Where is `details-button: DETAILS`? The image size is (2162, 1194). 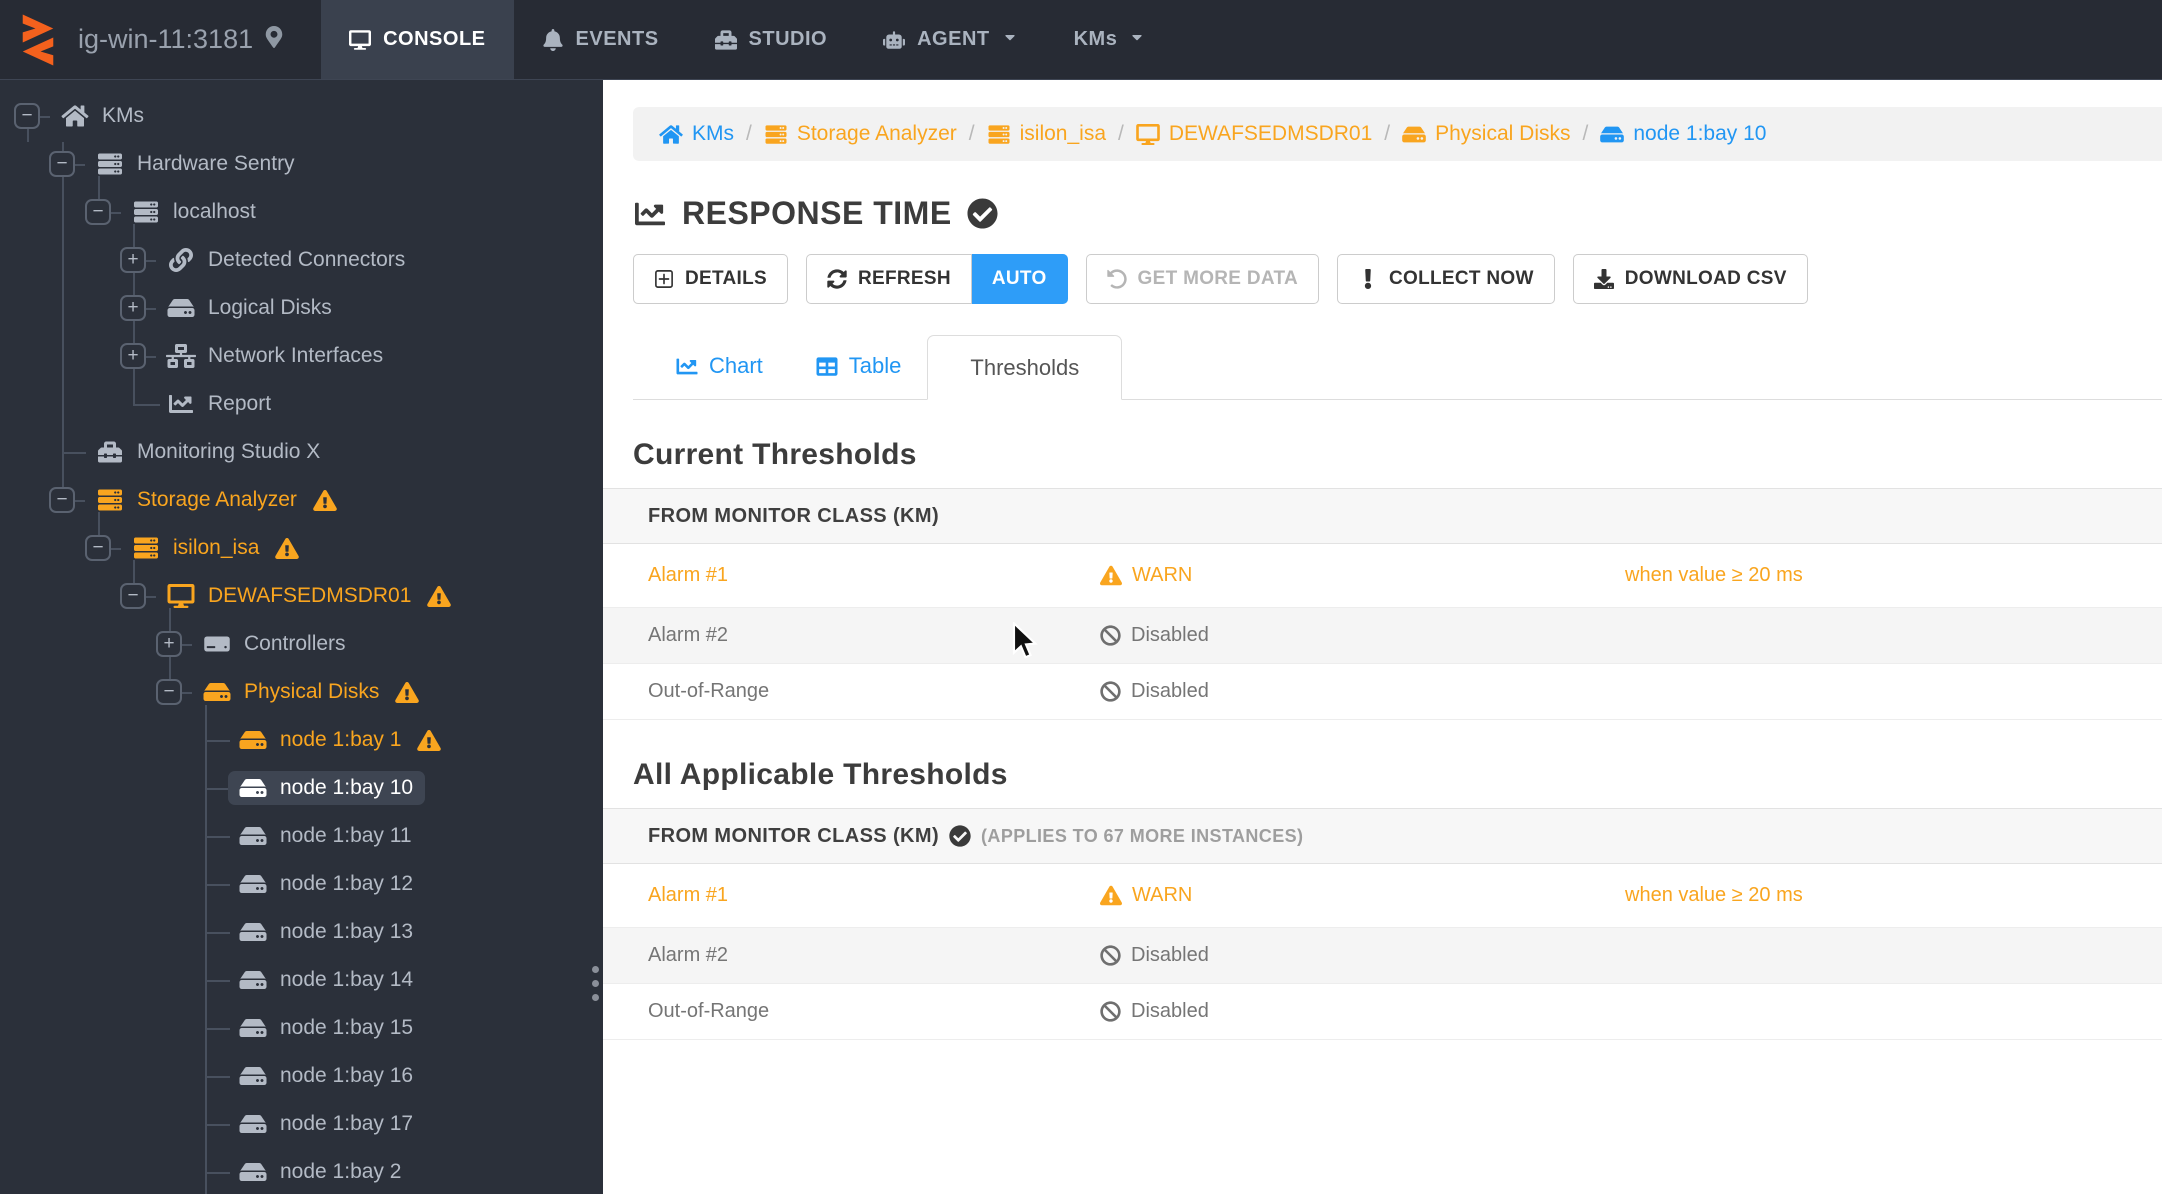
details-button: DETAILS is located at coordinates (710, 279).